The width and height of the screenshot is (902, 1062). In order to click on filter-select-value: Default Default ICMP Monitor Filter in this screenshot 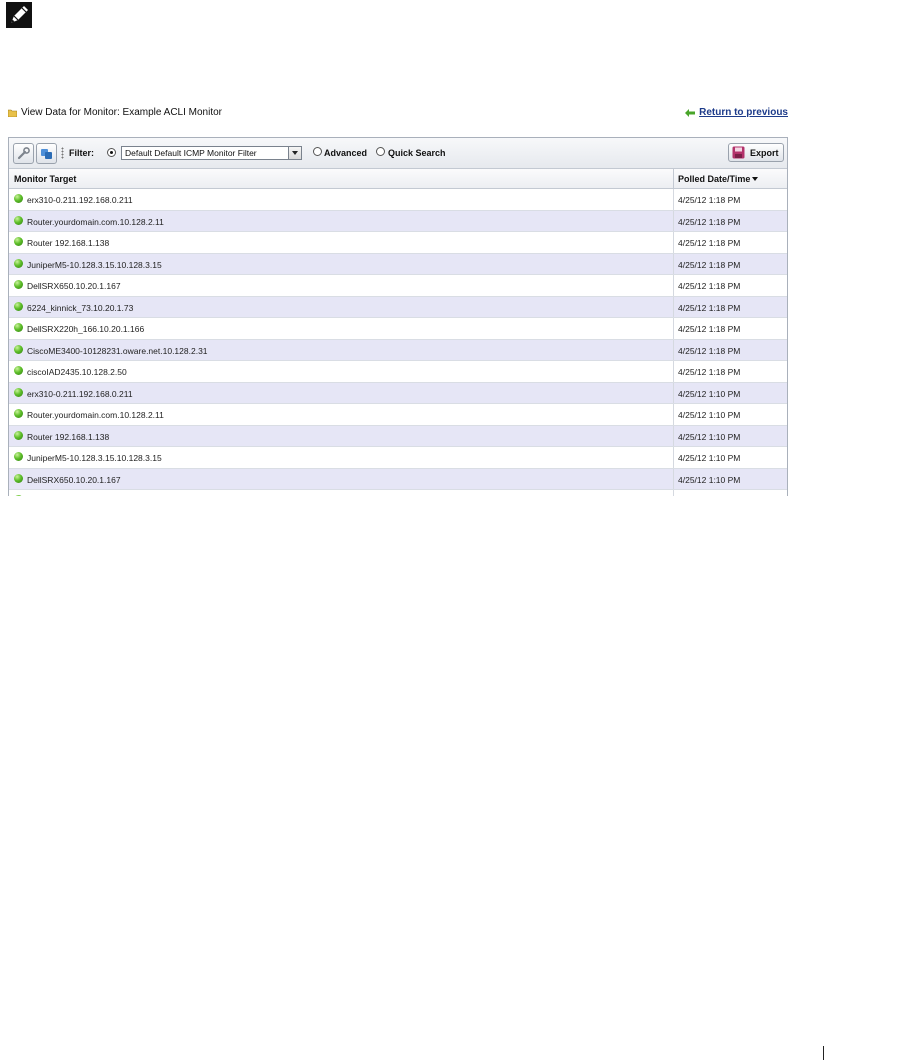, I will do `click(191, 153)`.